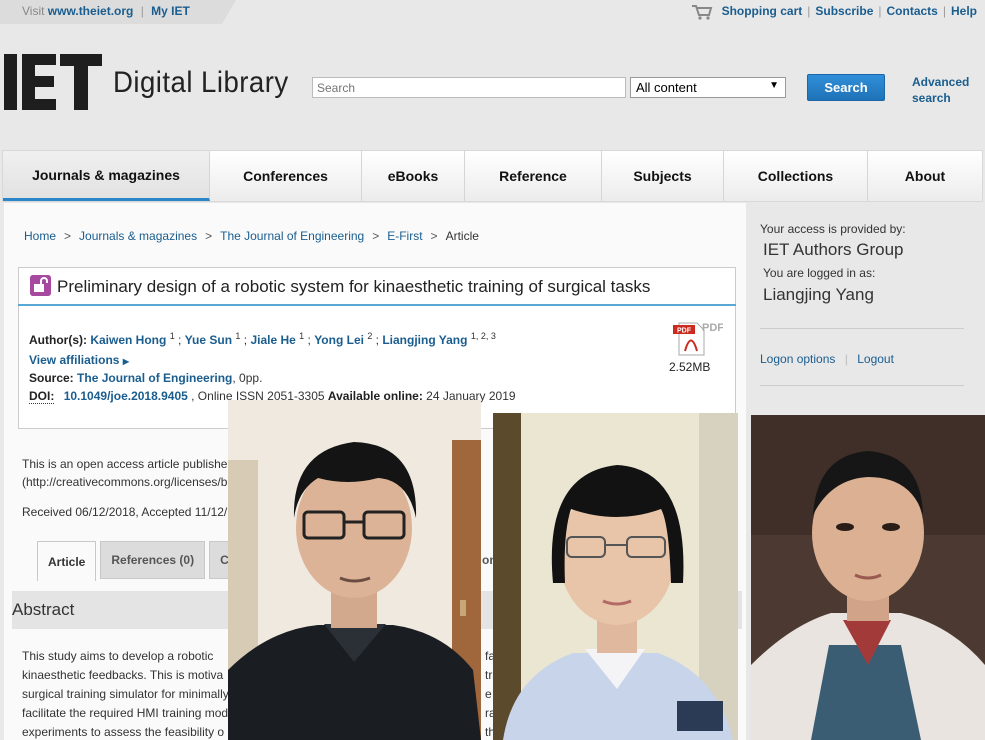 Image resolution: width=985 pixels, height=740 pixels. What do you see at coordinates (67, 561) in the screenshot?
I see `tab-article: Article` at bounding box center [67, 561].